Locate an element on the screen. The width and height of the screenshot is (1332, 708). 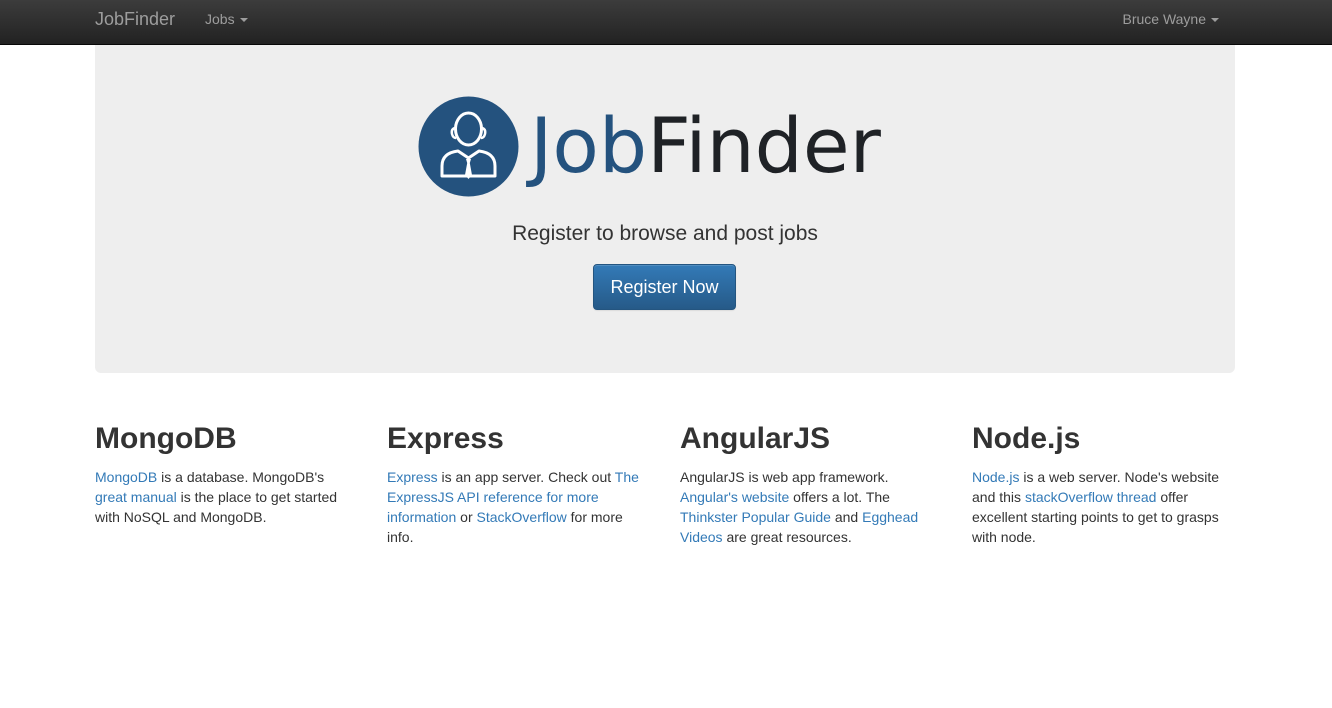
thinkster-guide-link: Thinkster Popular Guide is located at coordinates (755, 517).